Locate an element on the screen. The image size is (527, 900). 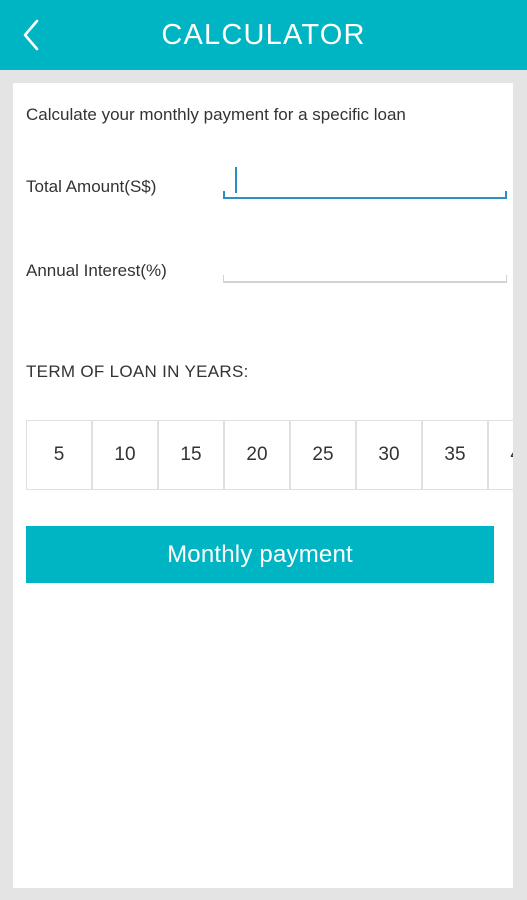
term-option: 5 is located at coordinates (59, 455).